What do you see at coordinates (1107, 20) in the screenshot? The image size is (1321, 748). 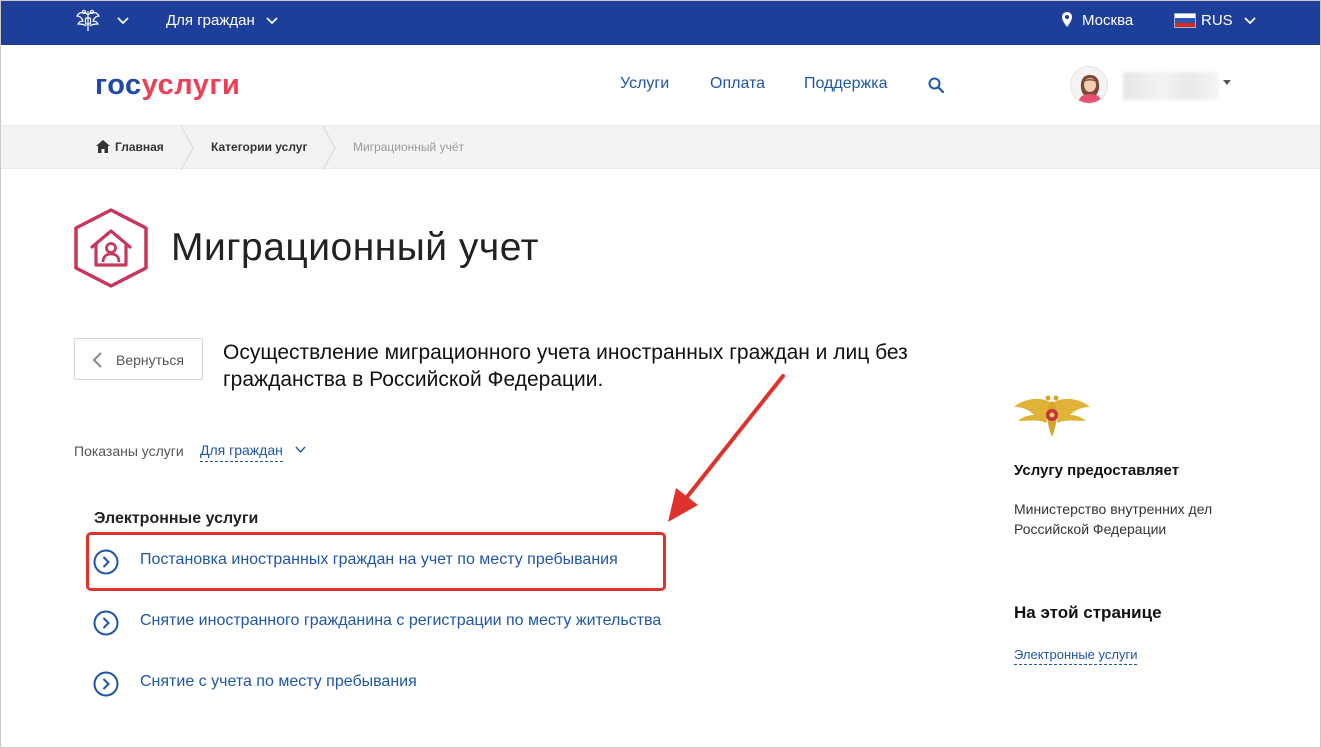 I see `city-selector: Москва` at bounding box center [1107, 20].